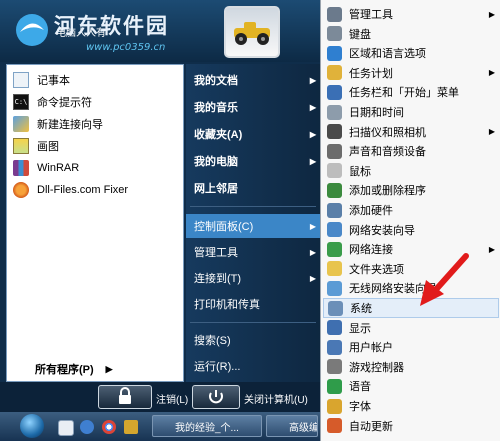 The height and width of the screenshot is (441, 500). Describe the element at coordinates (109, 427) in the screenshot. I see `quicklaunch-chrome-icon` at that location.